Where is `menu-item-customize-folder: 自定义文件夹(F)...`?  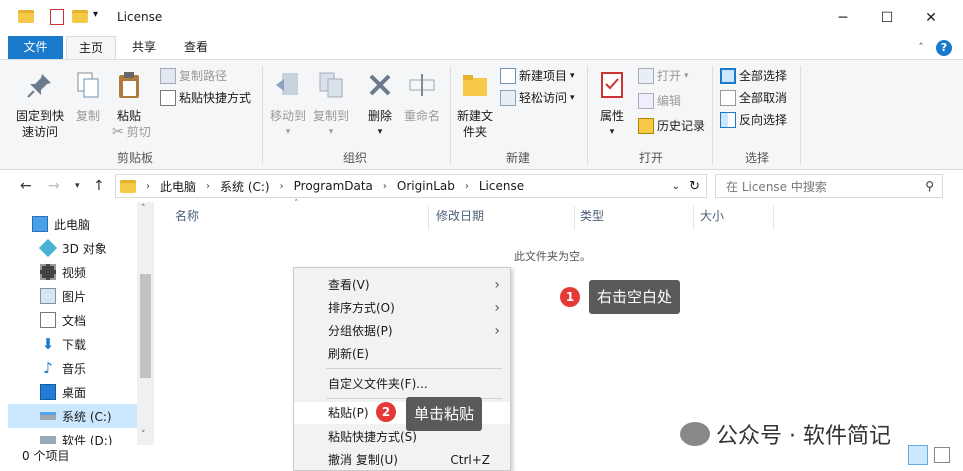
menu-item-customize-folder: 自定义文件夹(F)... is located at coordinates (402, 384).